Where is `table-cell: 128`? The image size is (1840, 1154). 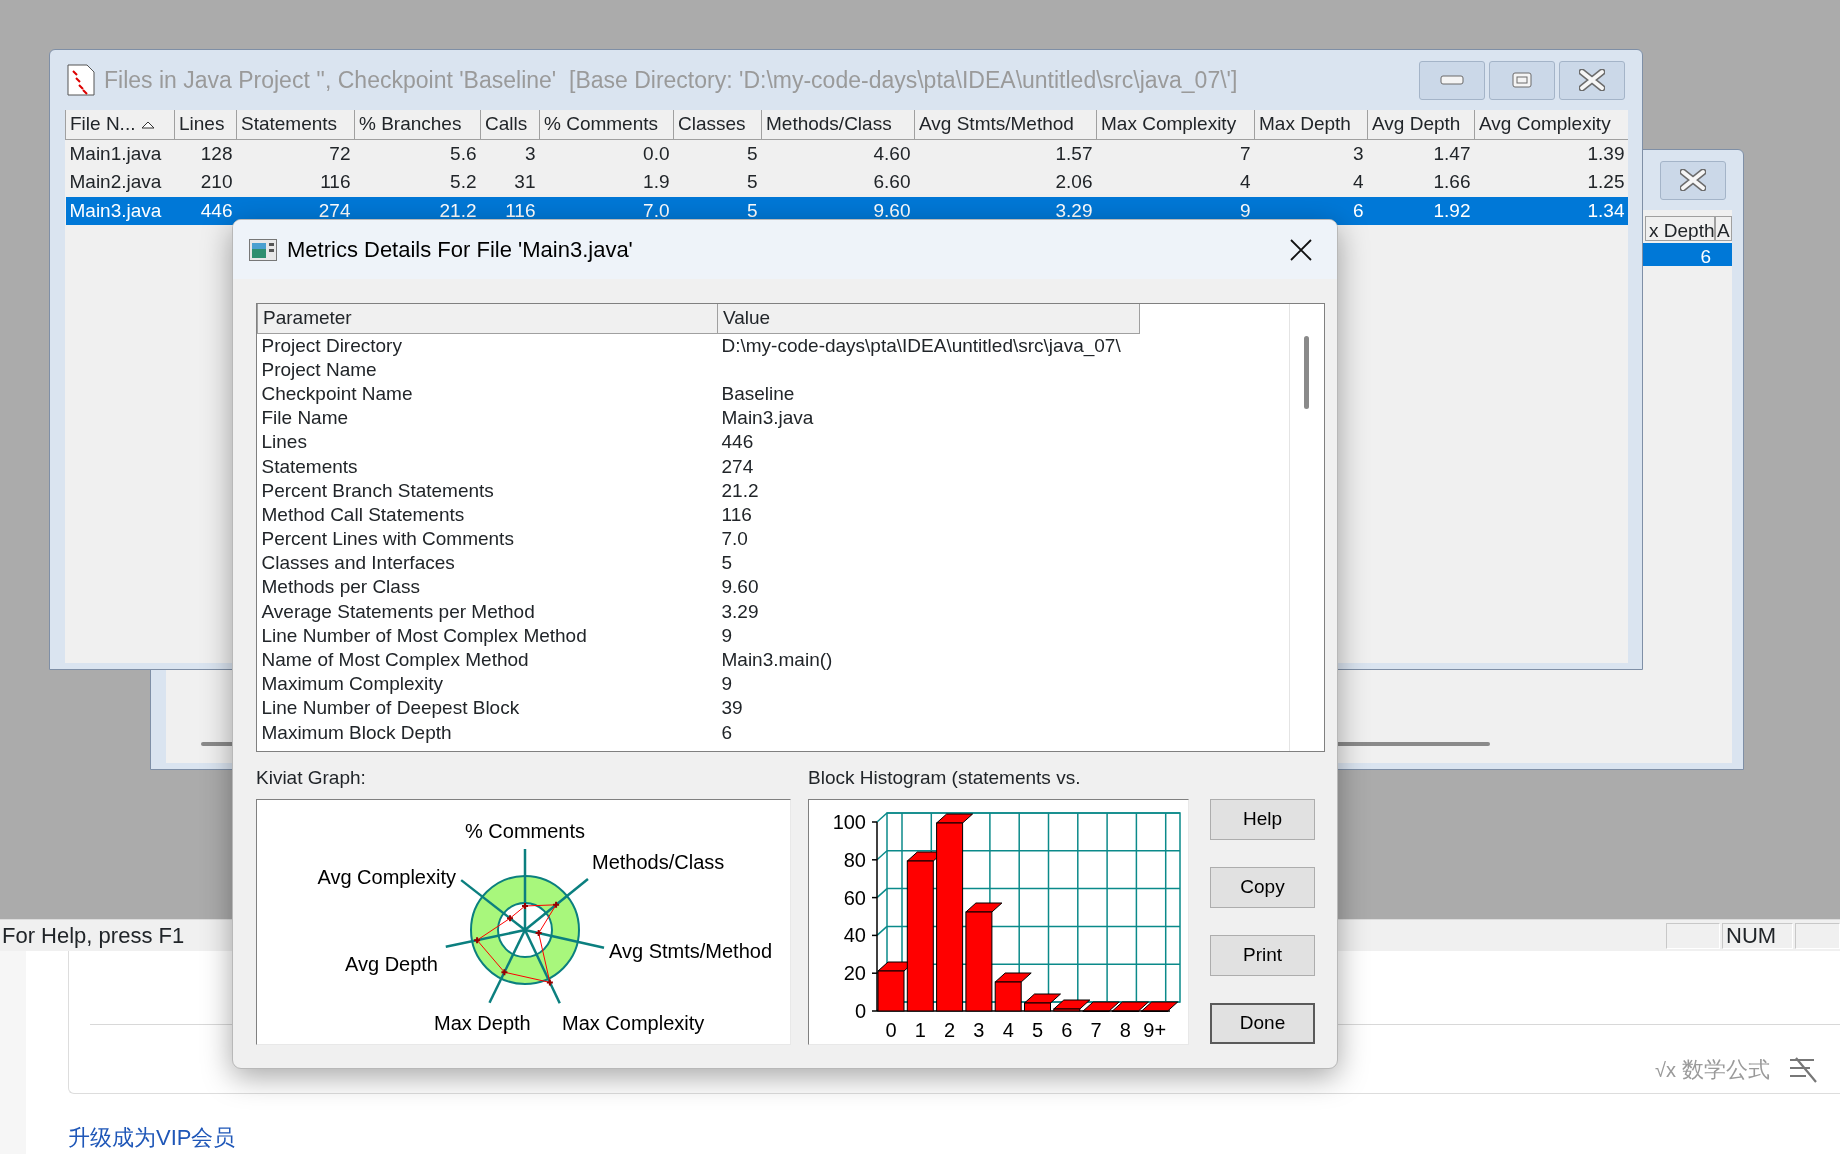
table-cell: 128 is located at coordinates (205, 153).